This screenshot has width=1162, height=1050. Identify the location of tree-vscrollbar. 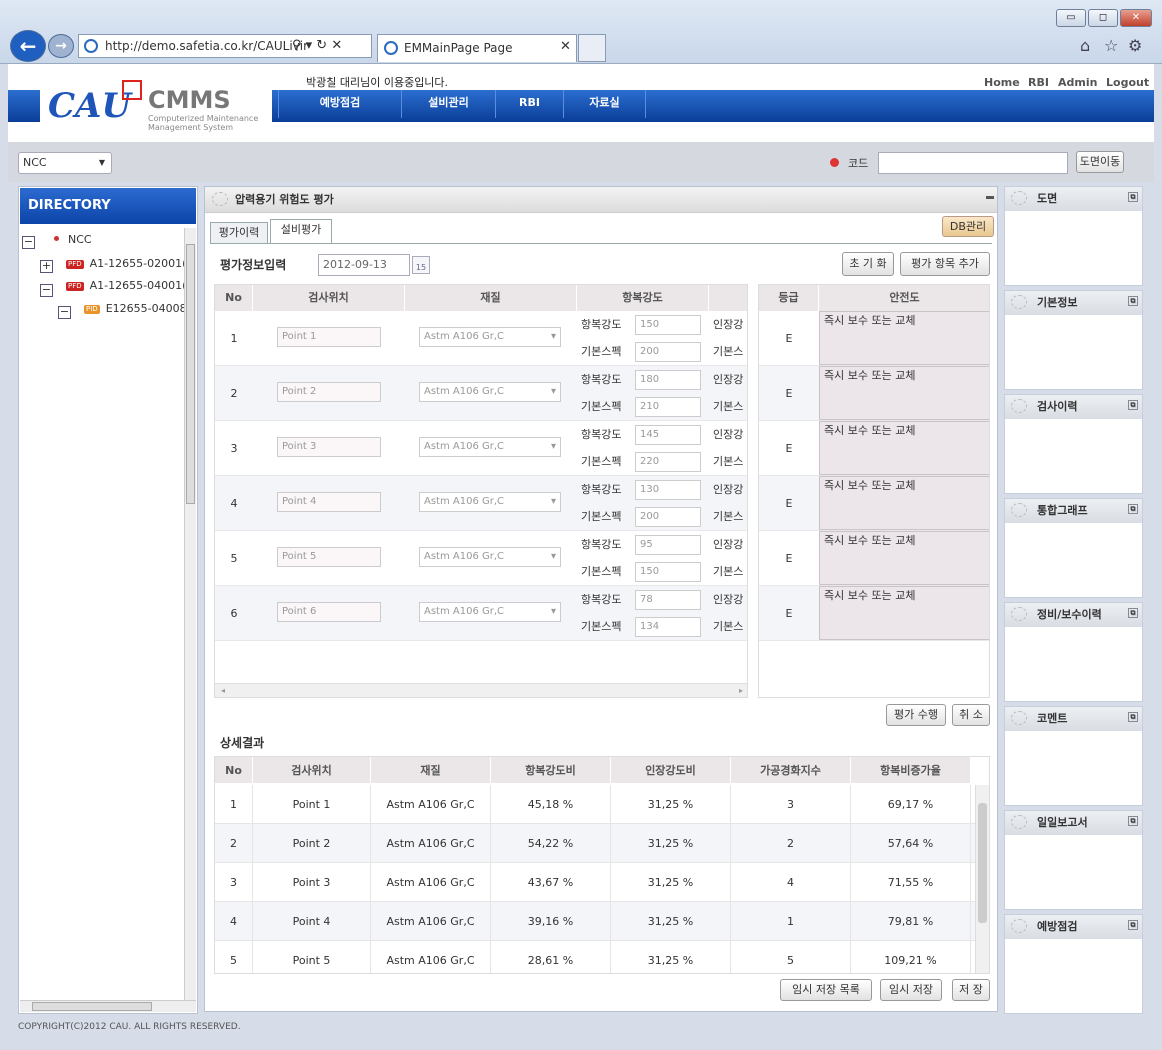
(190, 614).